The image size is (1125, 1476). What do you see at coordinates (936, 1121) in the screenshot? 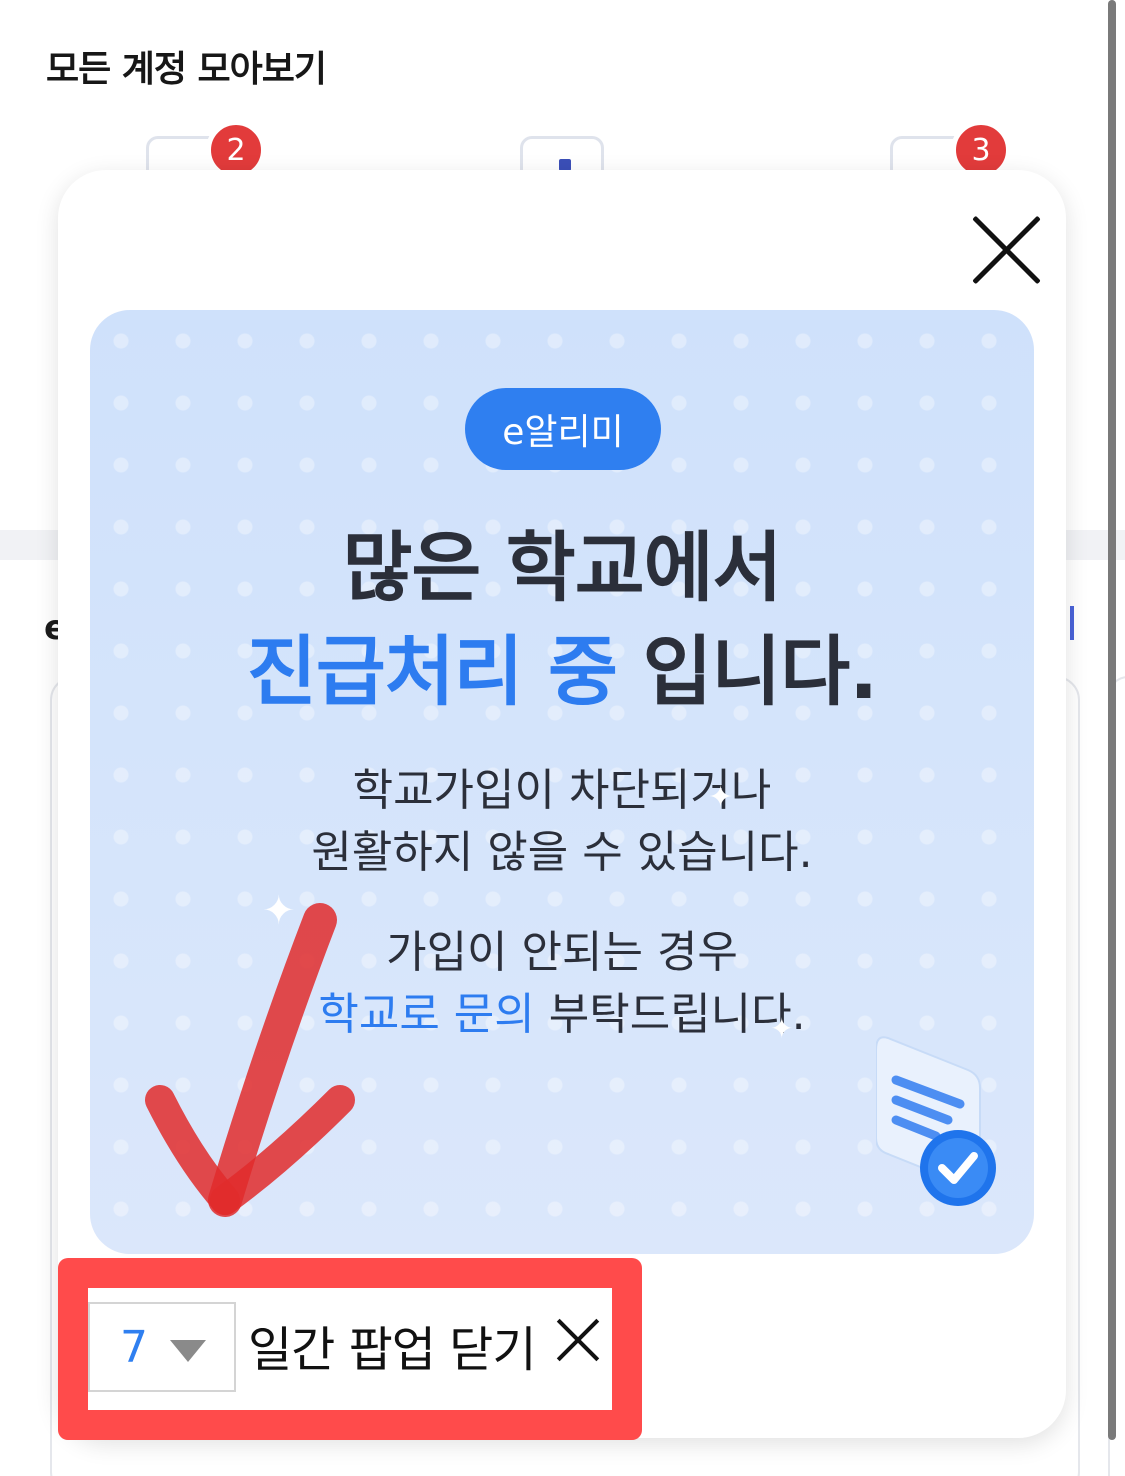
I see `document-check-icon` at bounding box center [936, 1121].